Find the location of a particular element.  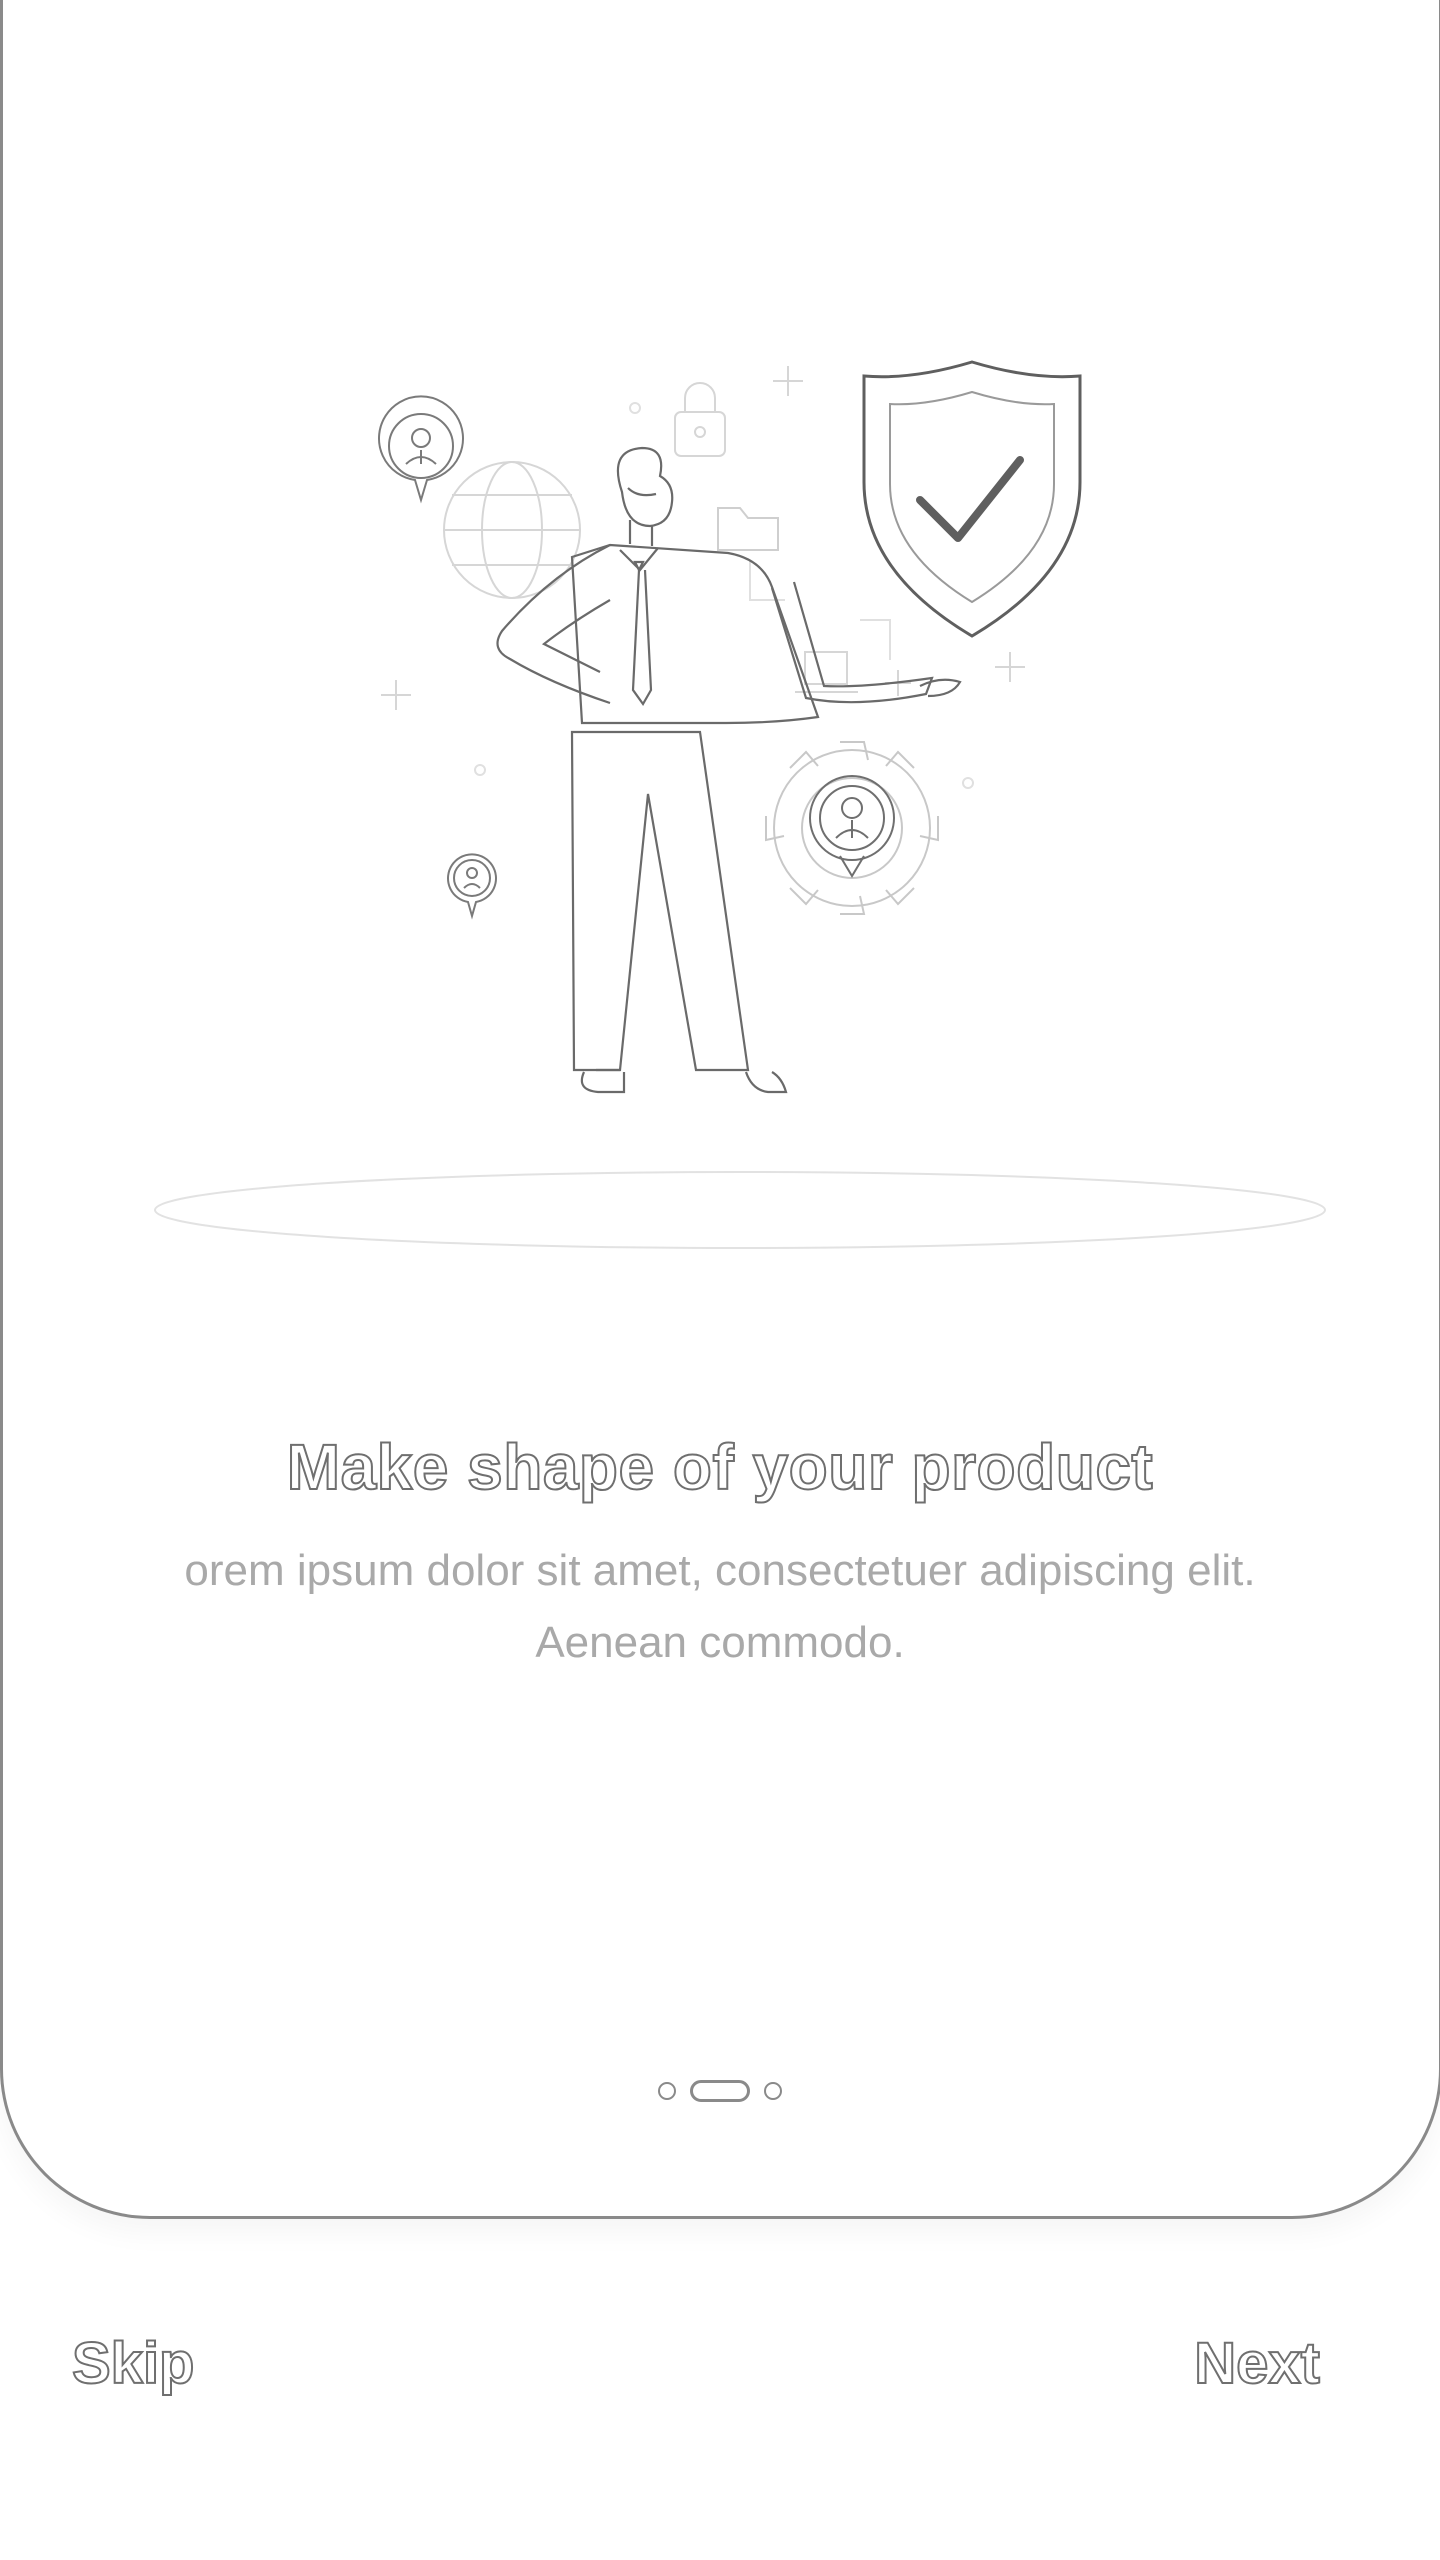

skip-button: Skip is located at coordinates (133, 2363).